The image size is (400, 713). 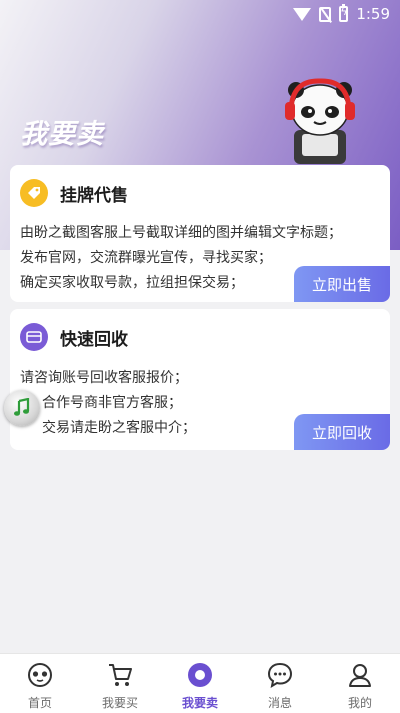 I want to click on panda-mascot-icon, so click(x=320, y=121).